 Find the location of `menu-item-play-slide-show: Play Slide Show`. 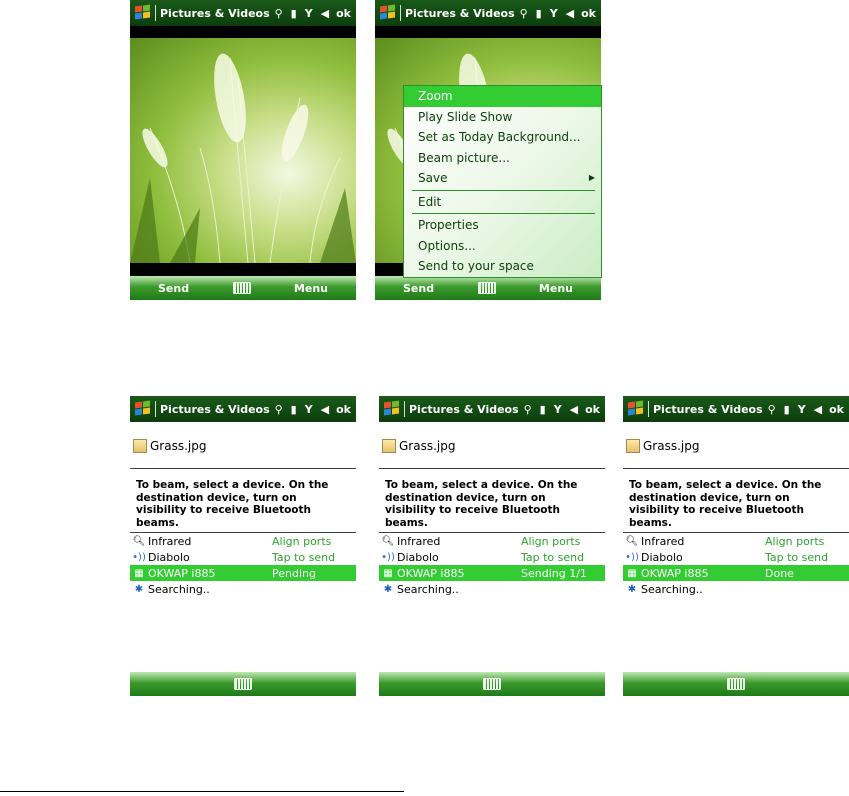

menu-item-play-slide-show: Play Slide Show is located at coordinates (502, 117).